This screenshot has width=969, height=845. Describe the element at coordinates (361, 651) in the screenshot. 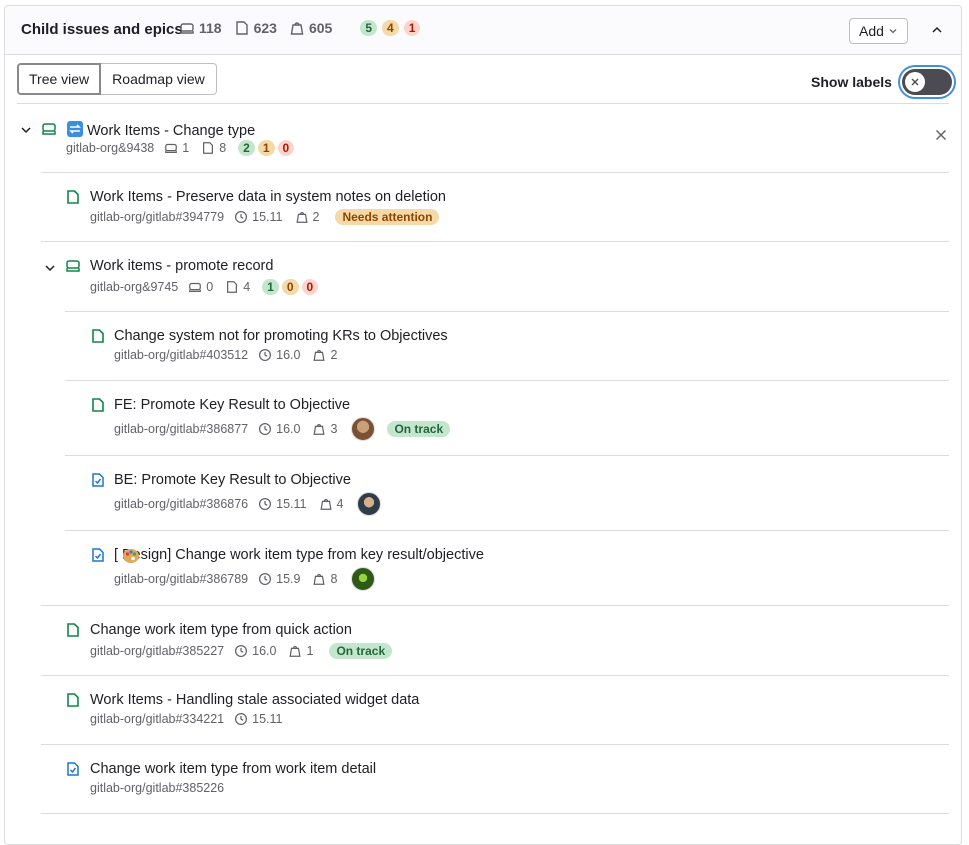

I see `status-badge: On track` at that location.